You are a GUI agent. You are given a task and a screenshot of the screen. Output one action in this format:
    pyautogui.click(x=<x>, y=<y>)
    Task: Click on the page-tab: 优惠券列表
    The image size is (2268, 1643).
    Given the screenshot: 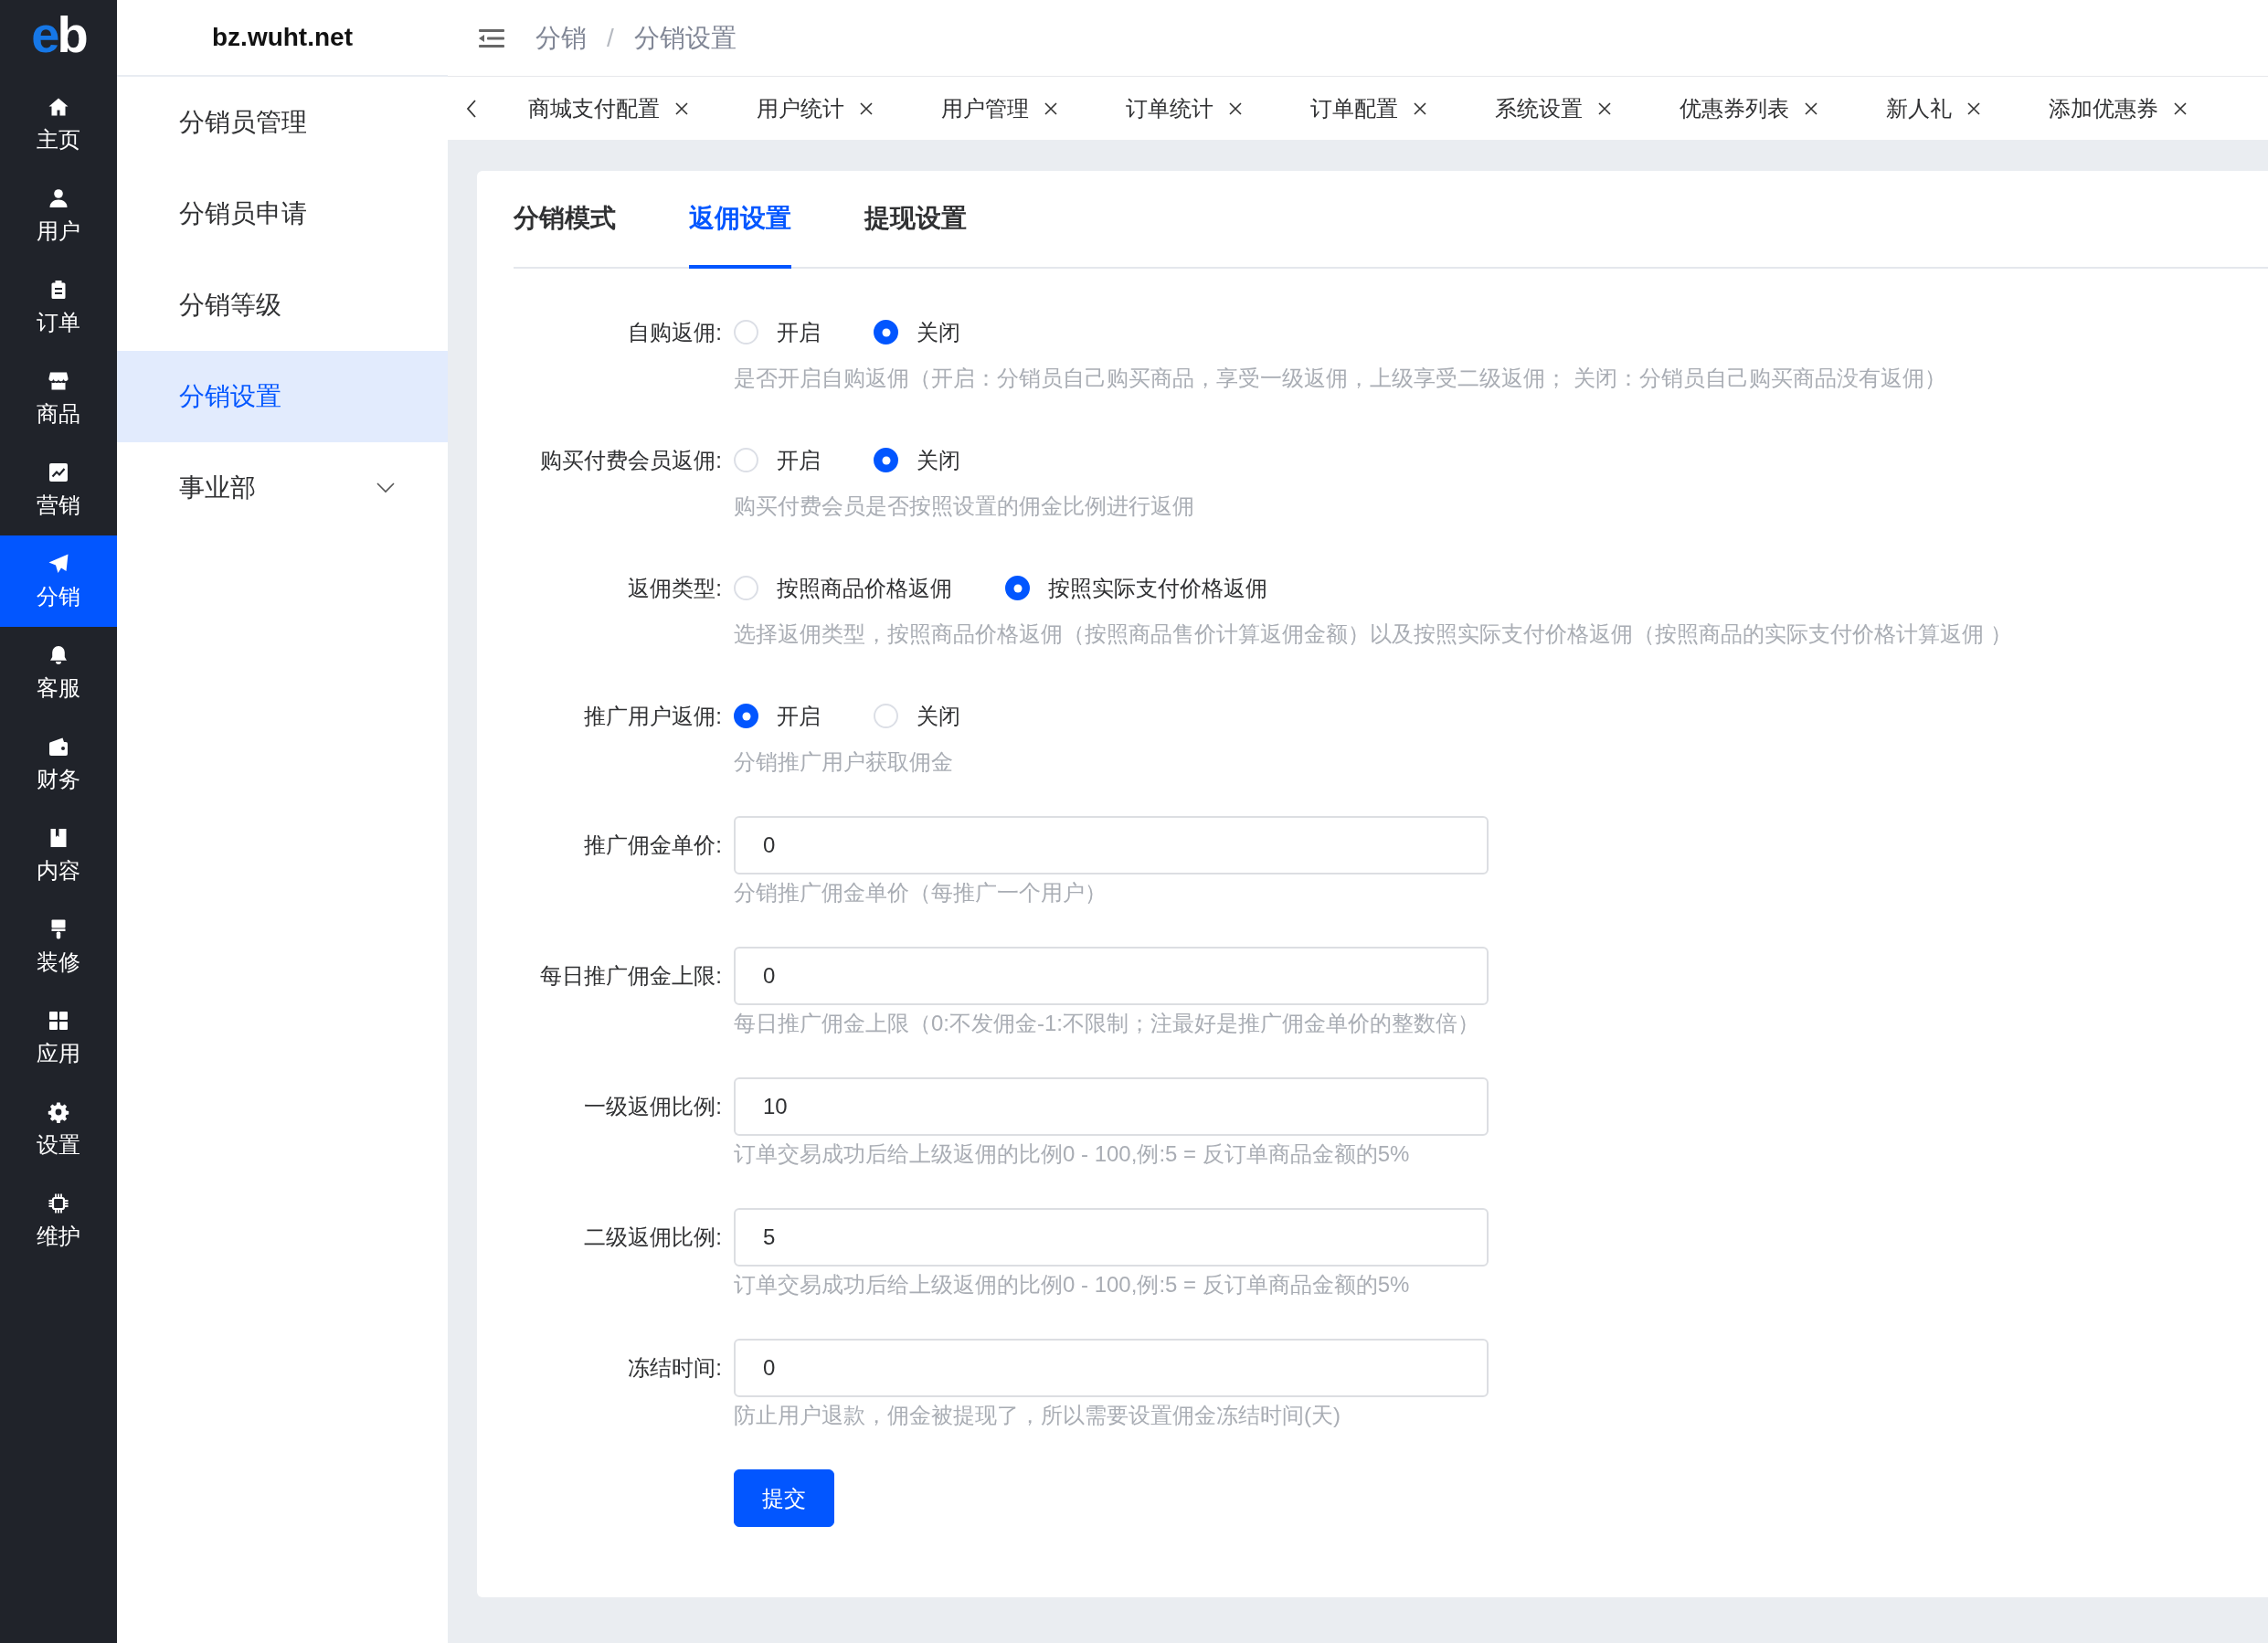 What is the action you would take?
    pyautogui.click(x=1749, y=108)
    